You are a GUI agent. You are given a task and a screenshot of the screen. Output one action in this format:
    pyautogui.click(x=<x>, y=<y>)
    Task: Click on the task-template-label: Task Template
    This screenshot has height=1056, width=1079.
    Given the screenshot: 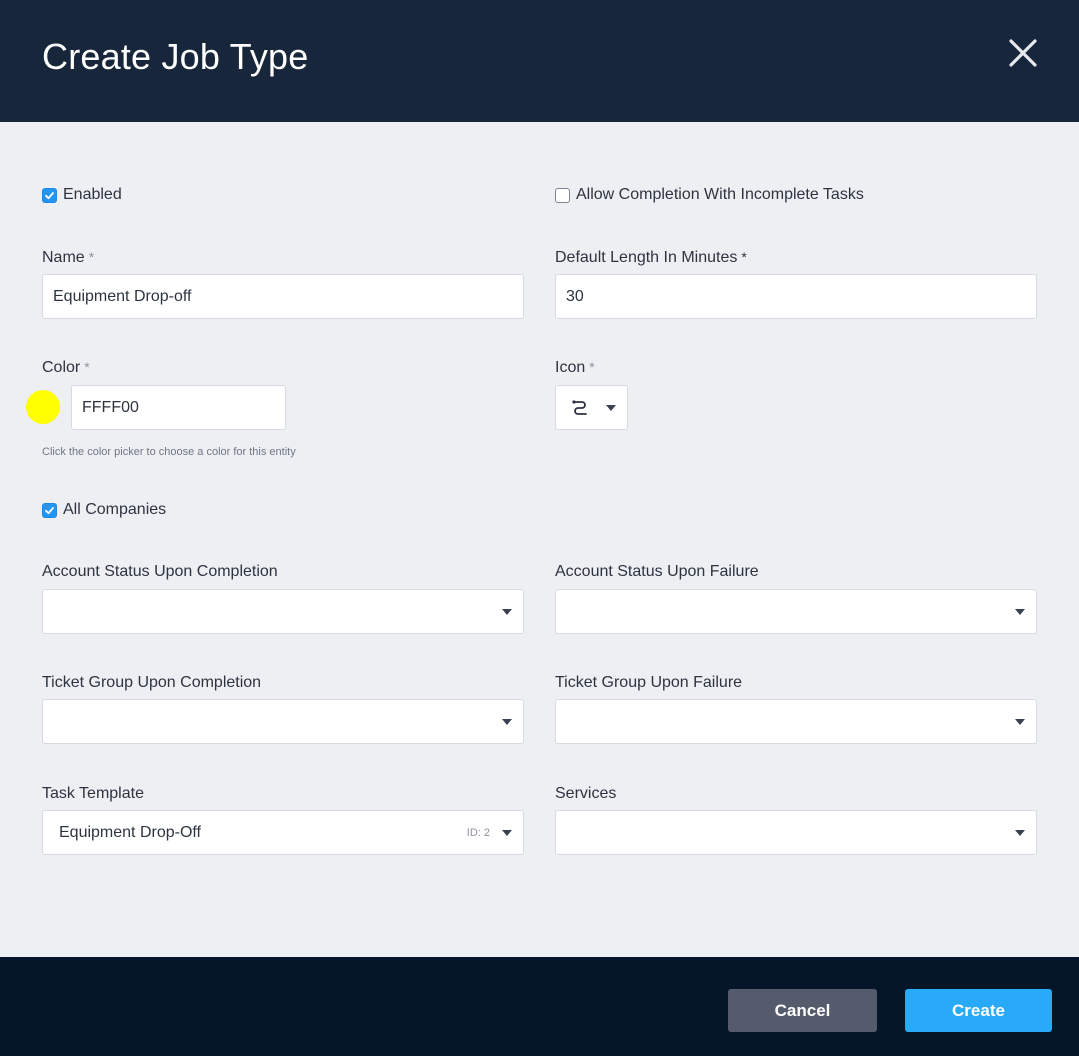 What is the action you would take?
    pyautogui.click(x=93, y=793)
    